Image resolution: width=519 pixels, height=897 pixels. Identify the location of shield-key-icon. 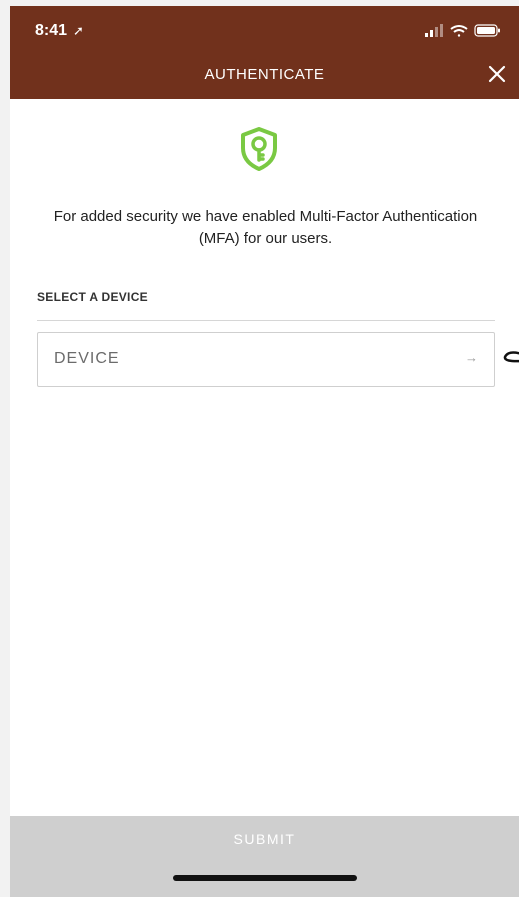
(259, 149).